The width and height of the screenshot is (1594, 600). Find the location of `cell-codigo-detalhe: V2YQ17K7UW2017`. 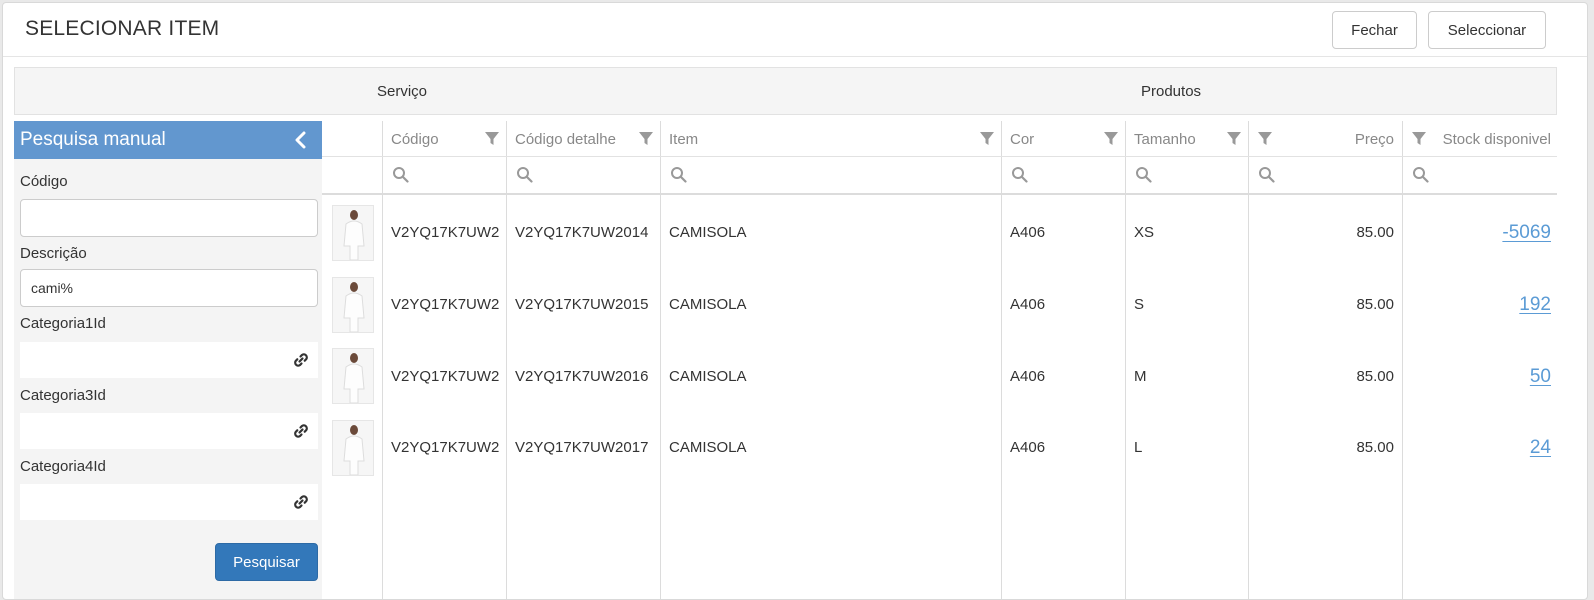

cell-codigo-detalhe: V2YQ17K7UW2017 is located at coordinates (582, 447).